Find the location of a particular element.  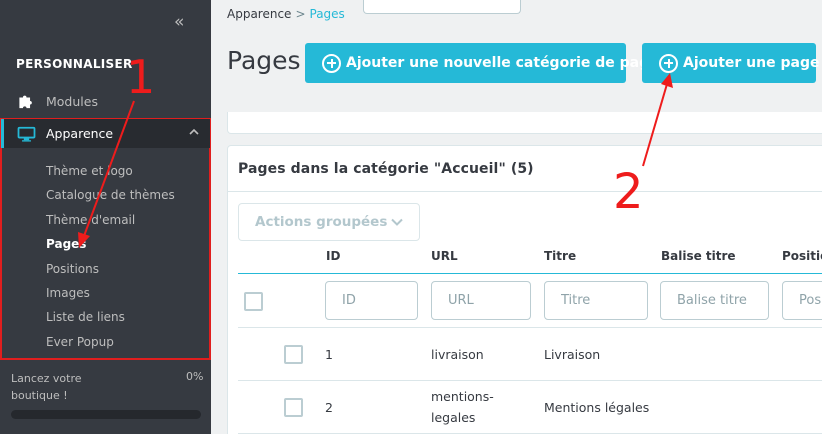

cell-id: 2 is located at coordinates (329, 407).